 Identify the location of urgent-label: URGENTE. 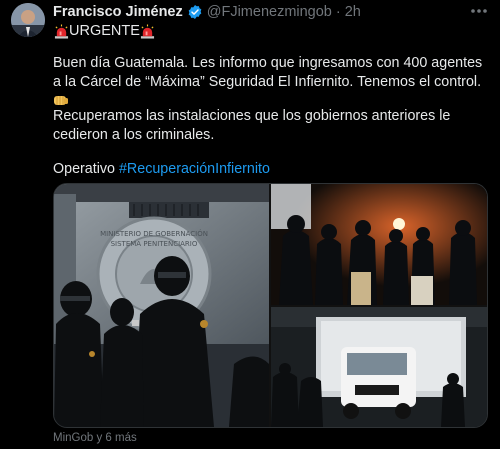
(104, 31).